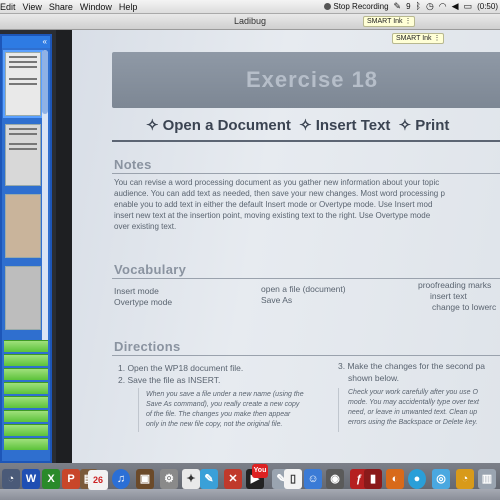 This screenshot has height=500, width=500. I want to click on sidebar-scroll-knob, so click(45, 82).